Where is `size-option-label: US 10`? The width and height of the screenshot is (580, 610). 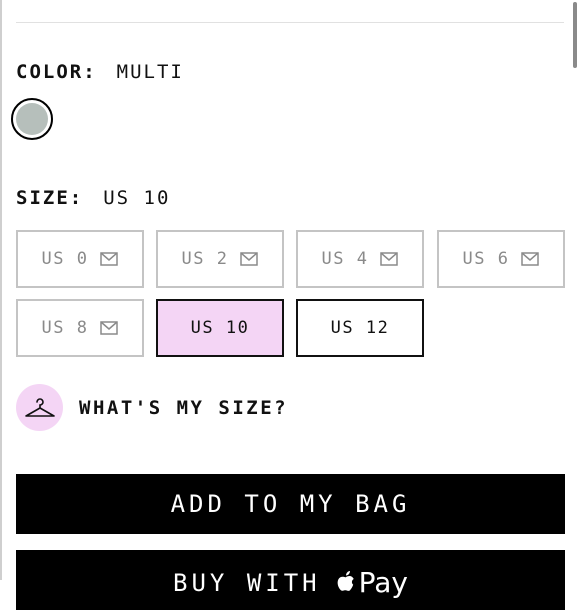 size-option-label: US 10 is located at coordinates (220, 328).